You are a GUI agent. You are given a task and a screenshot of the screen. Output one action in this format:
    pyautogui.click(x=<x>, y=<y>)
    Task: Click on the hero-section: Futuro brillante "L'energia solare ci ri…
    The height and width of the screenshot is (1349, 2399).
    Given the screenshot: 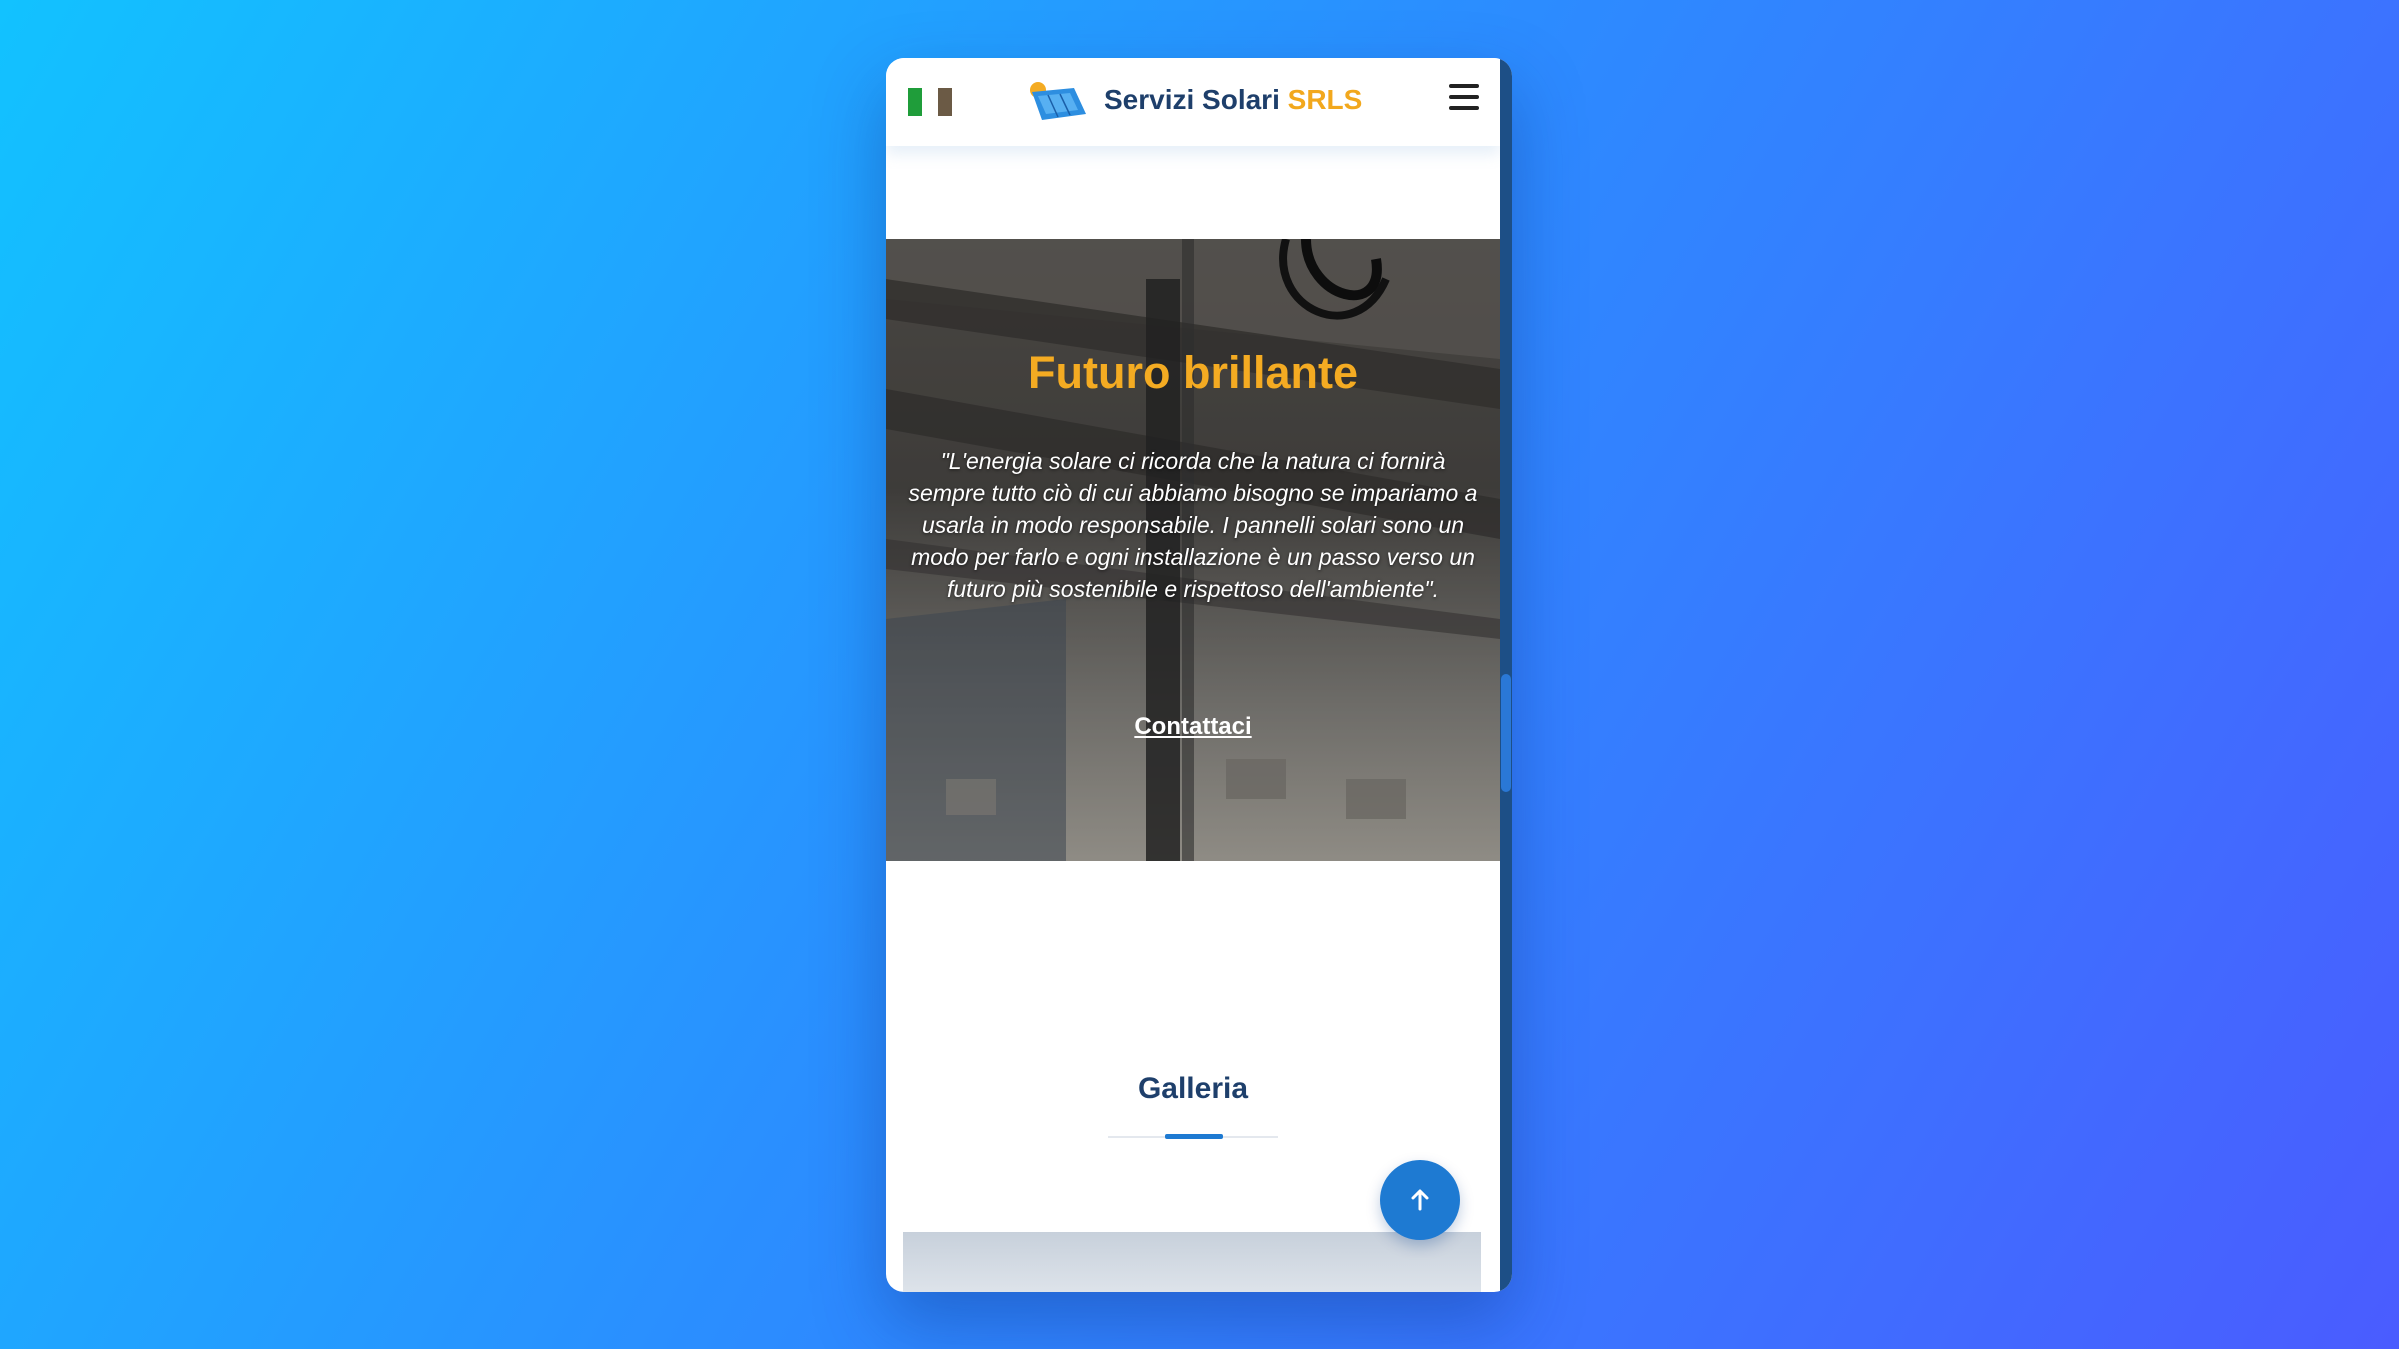 What is the action you would take?
    pyautogui.click(x=1193, y=550)
    